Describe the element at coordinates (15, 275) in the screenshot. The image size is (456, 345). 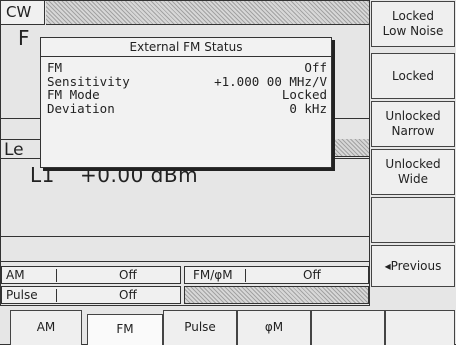
I see `am-status-label: AM` at that location.